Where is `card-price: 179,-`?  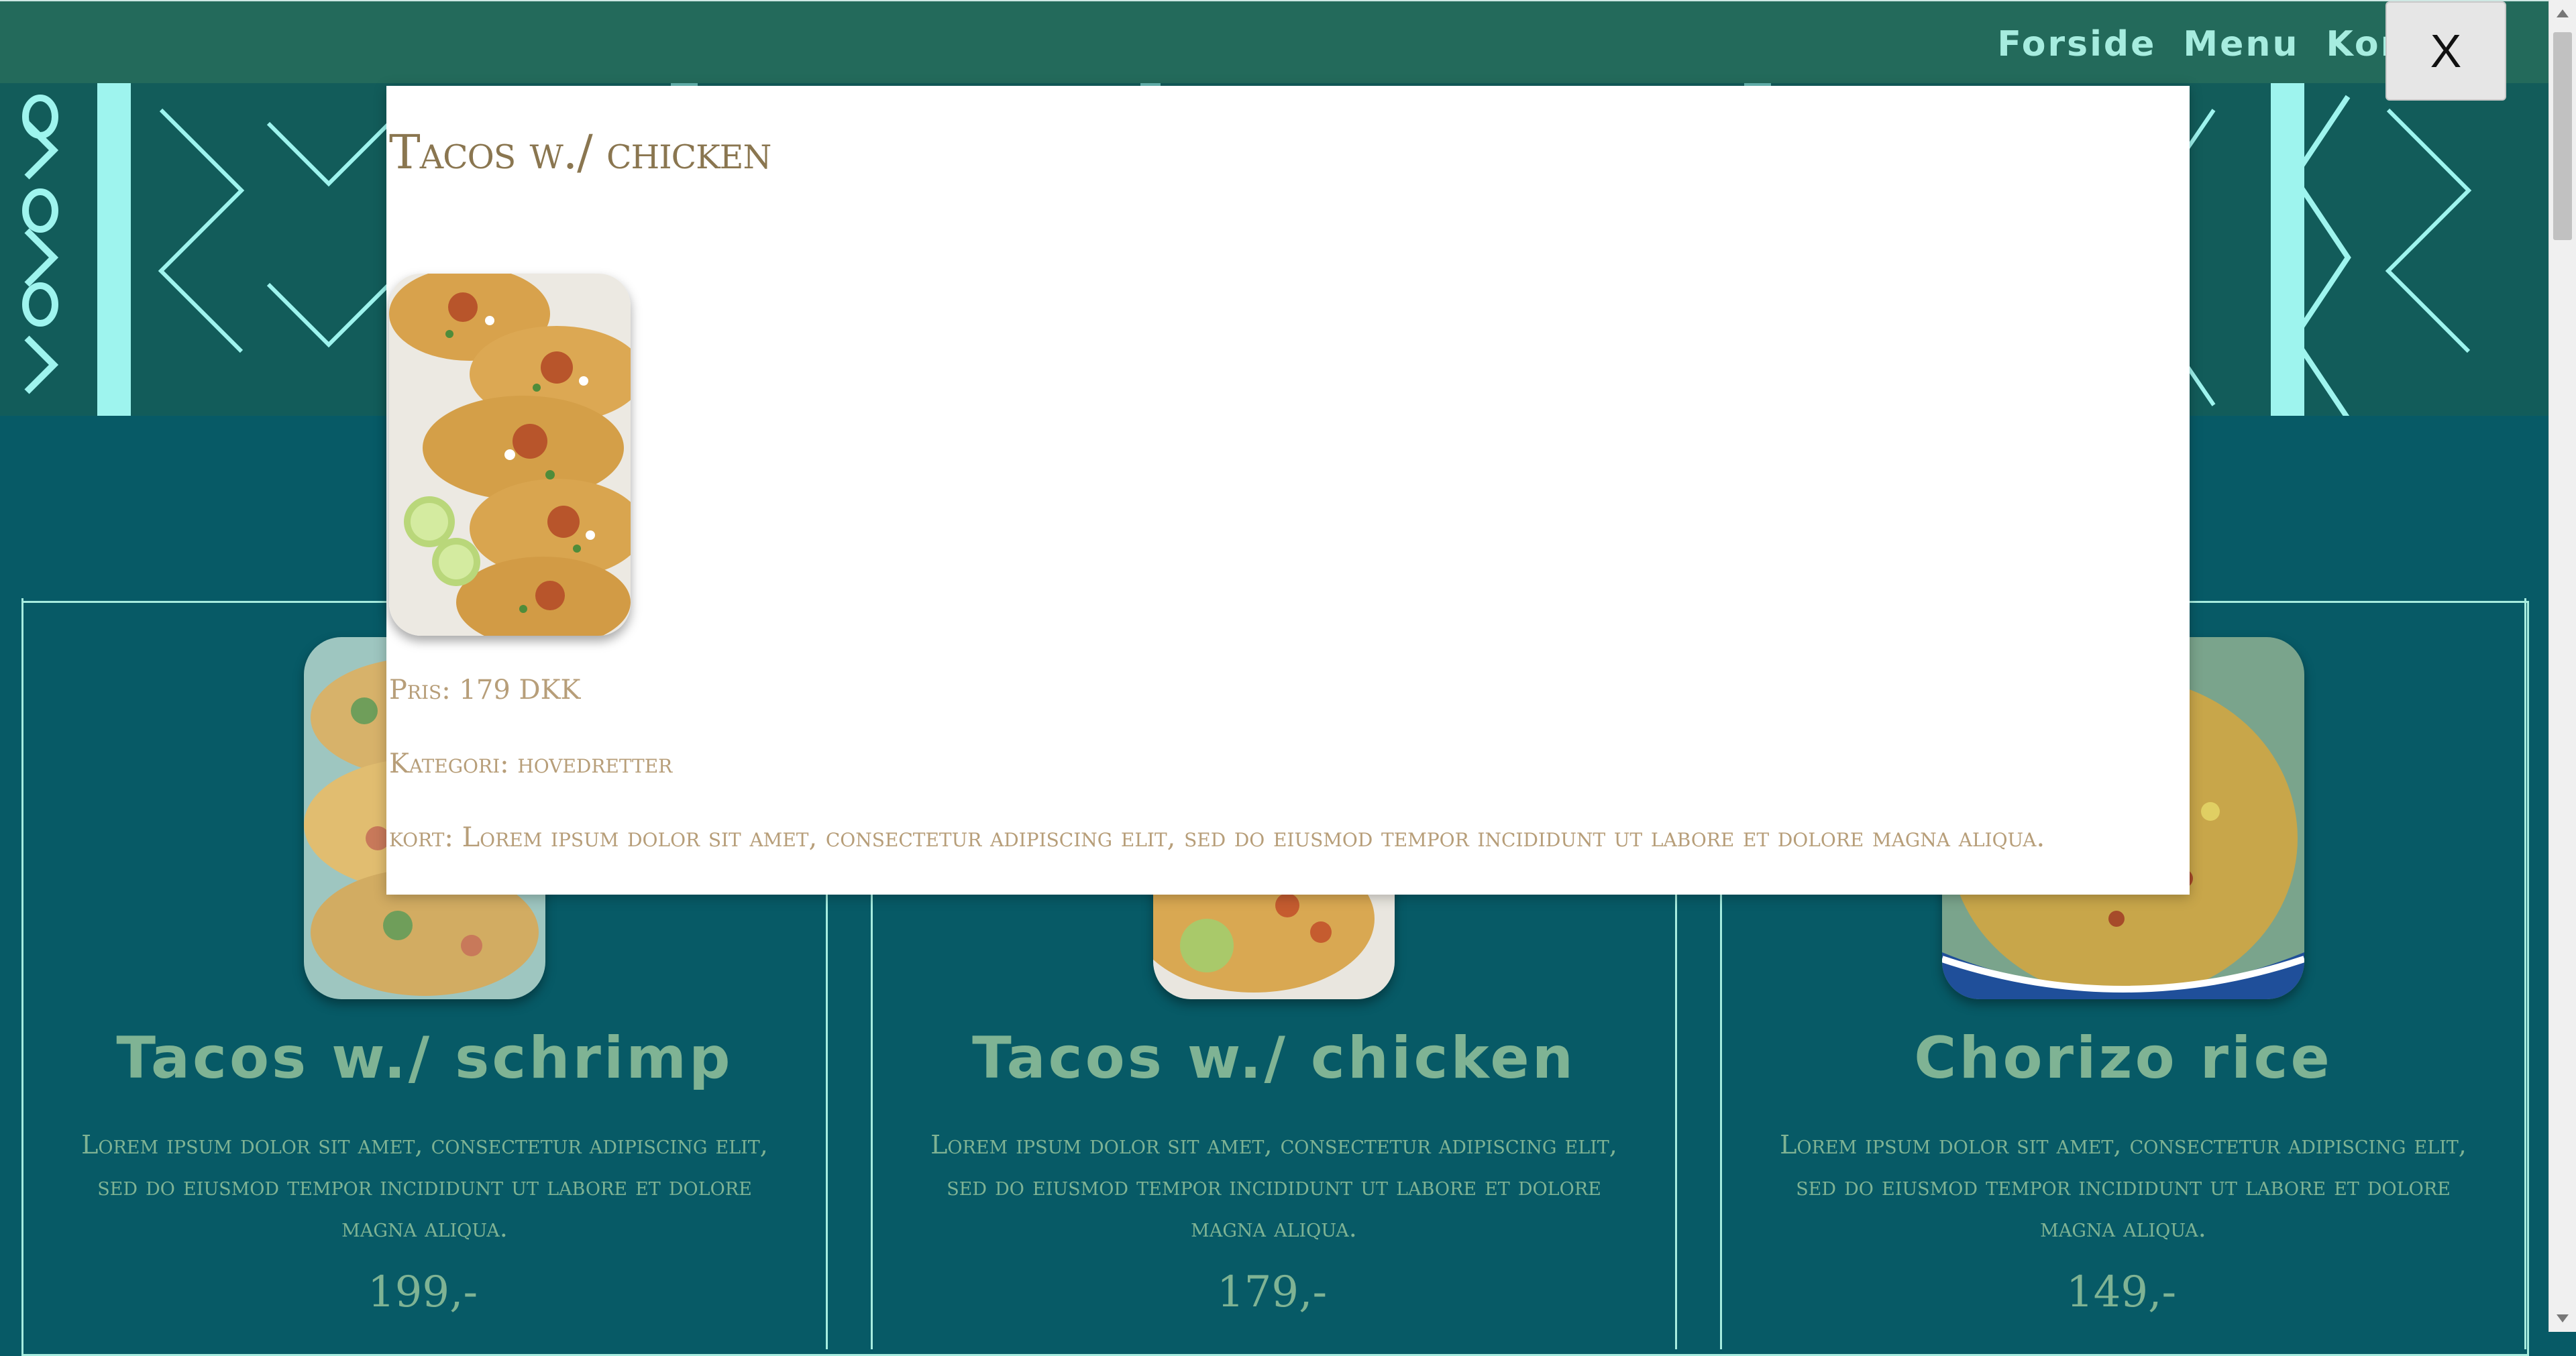
card-price: 179,- is located at coordinates (1272, 1292).